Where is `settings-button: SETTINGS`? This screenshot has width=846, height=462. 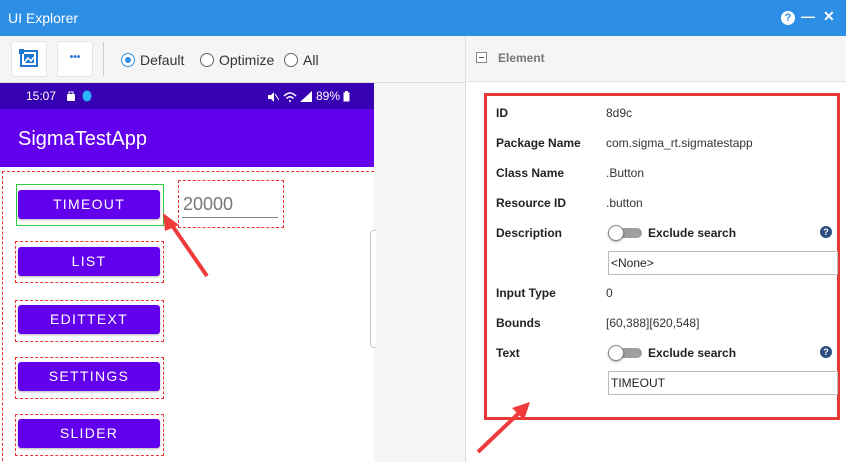 settings-button: SETTINGS is located at coordinates (89, 376).